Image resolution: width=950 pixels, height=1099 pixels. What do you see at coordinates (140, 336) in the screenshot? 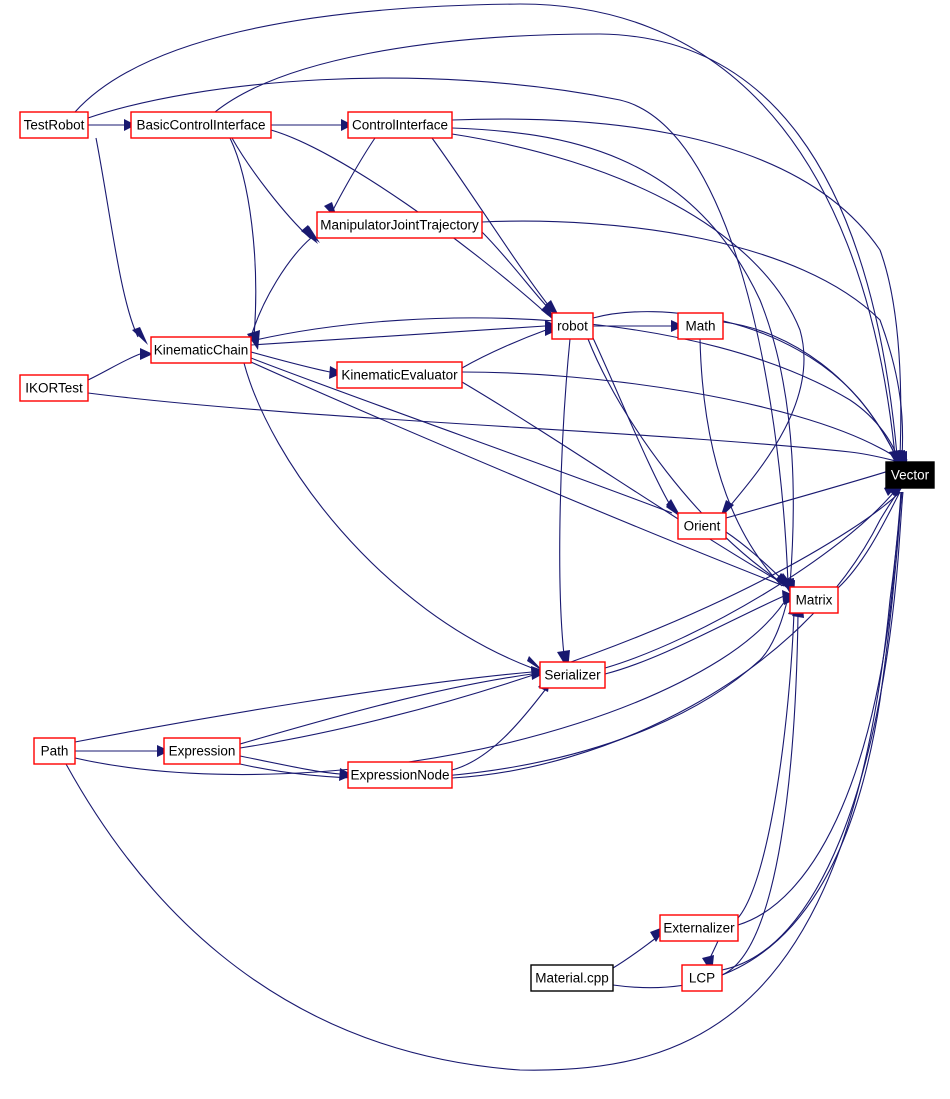
I see `arrowhead-icon` at bounding box center [140, 336].